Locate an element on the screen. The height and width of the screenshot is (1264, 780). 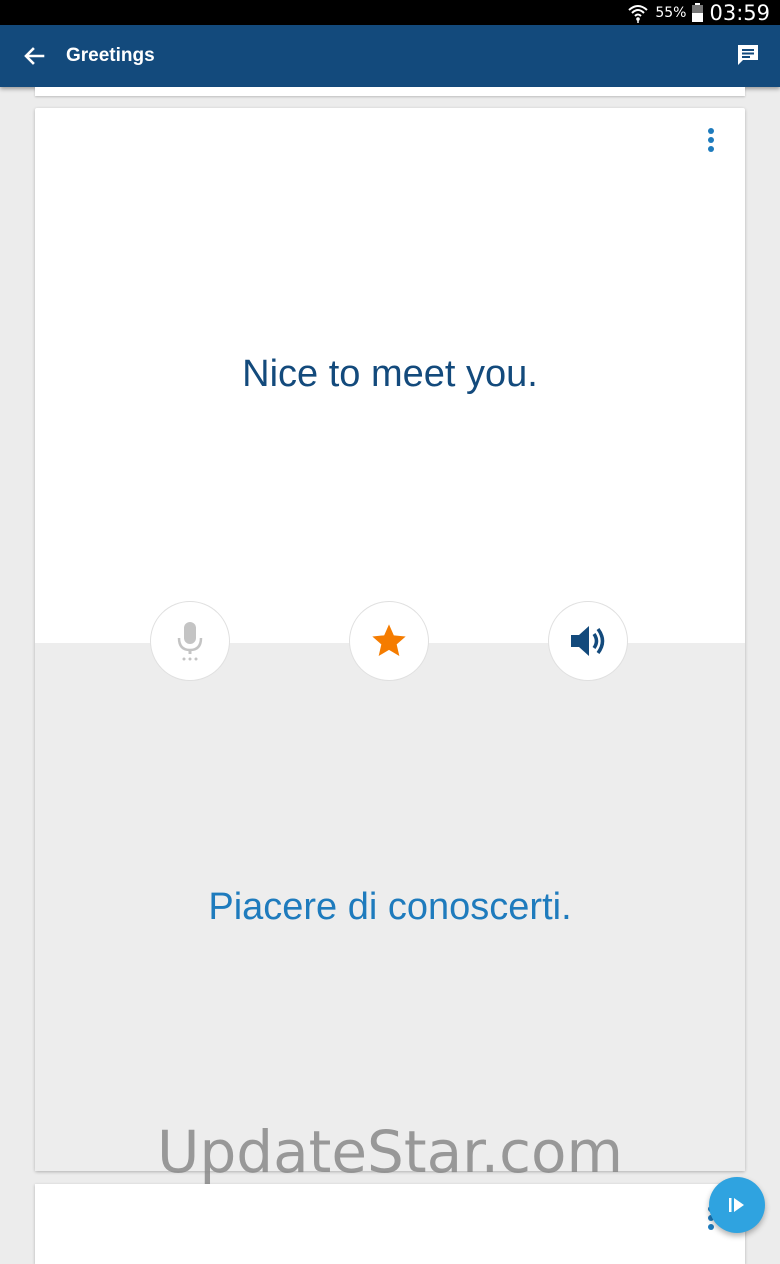
clock: 03:59 is located at coordinates (739, 12).